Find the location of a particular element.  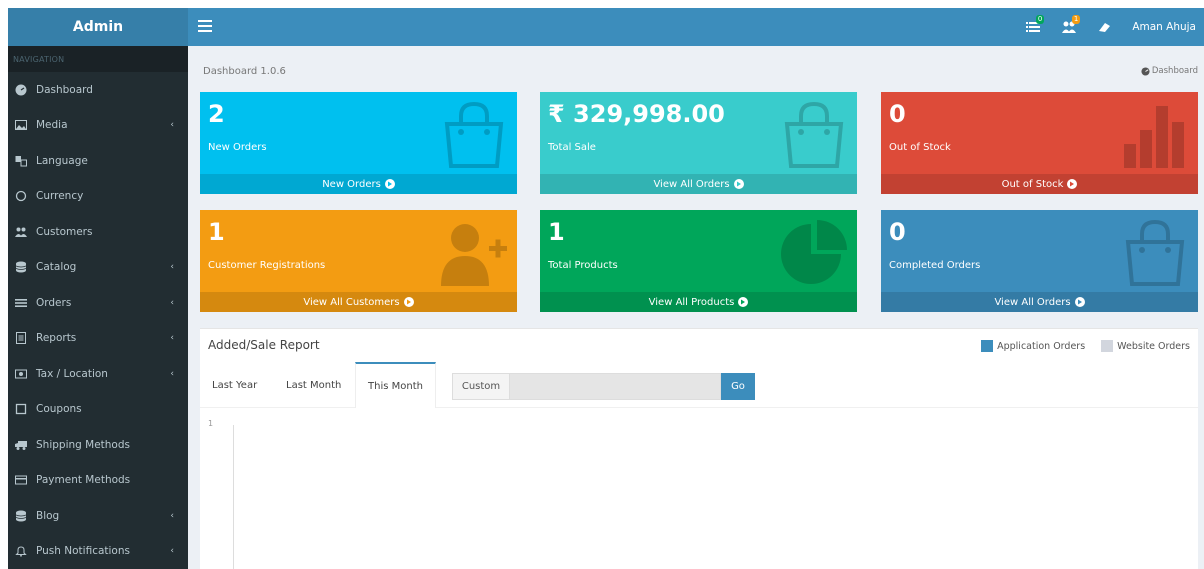

stat-value: ₹ 329,998.00 is located at coordinates (636, 114).